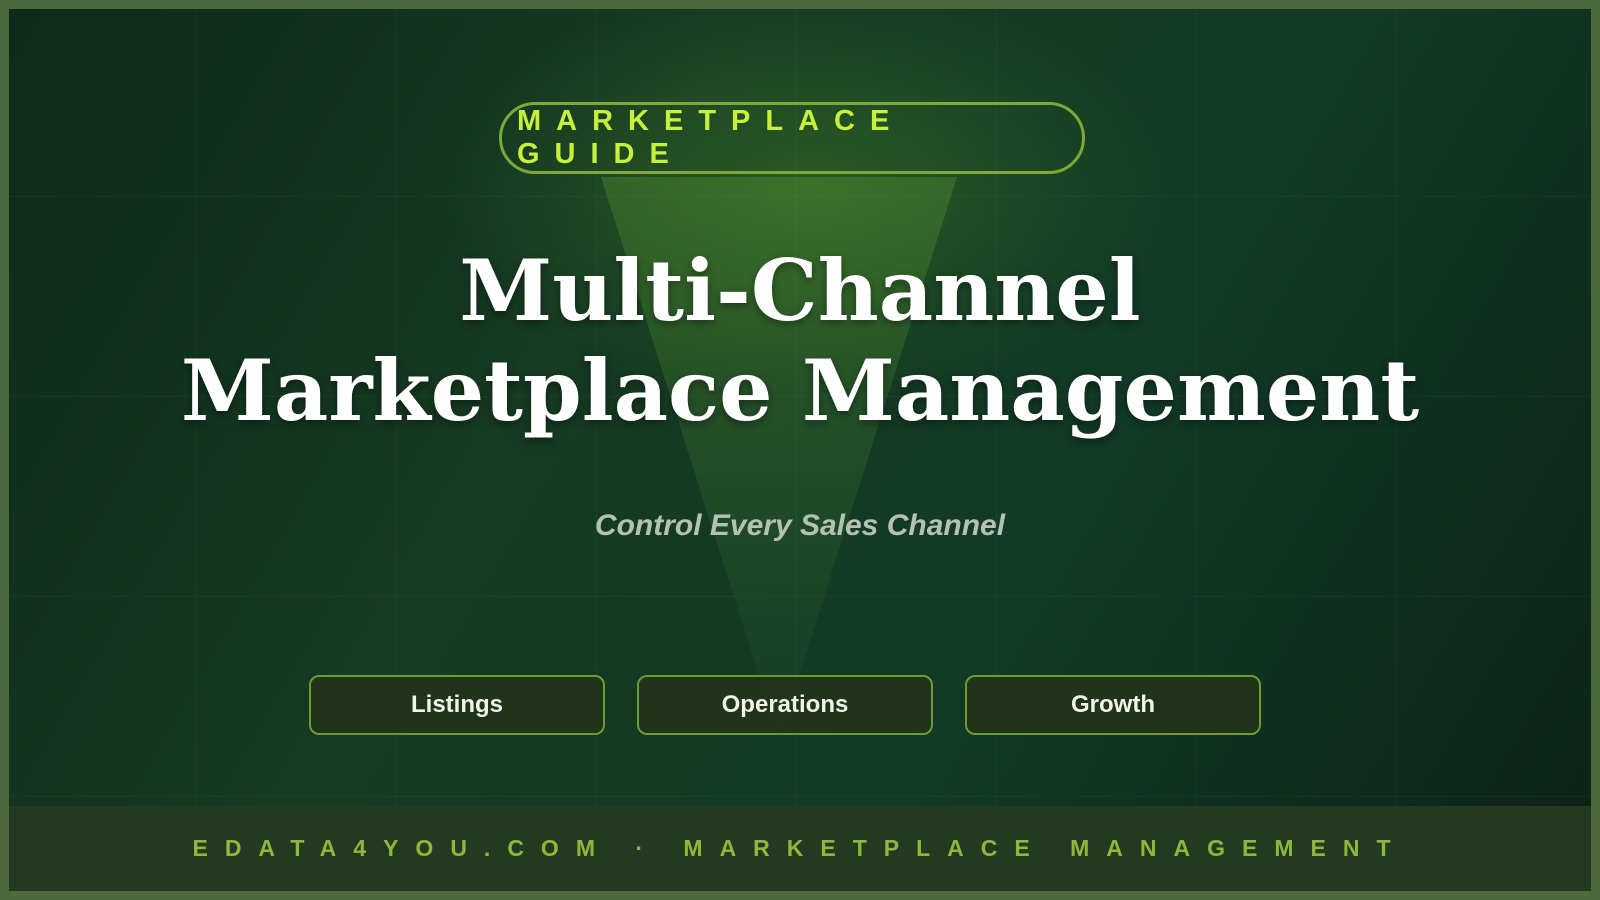 This screenshot has width=1600, height=900. I want to click on title-line-2: Marketplace Management, so click(800, 390).